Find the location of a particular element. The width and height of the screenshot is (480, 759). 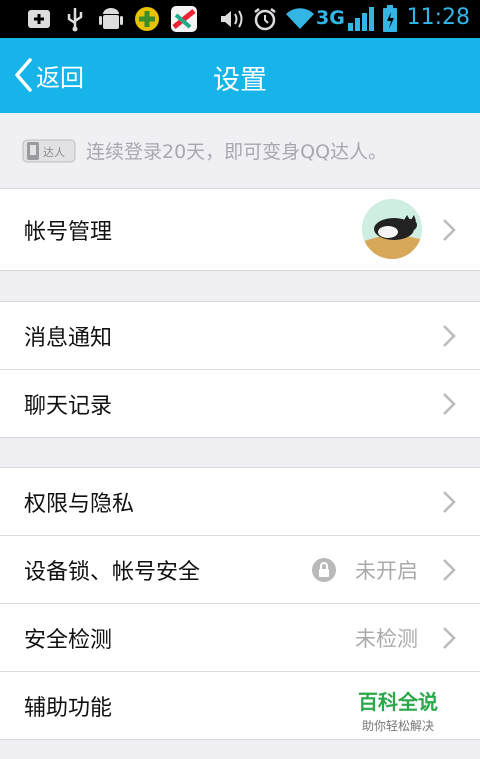

watermark-main: 百科全说 is located at coordinates (398, 702).